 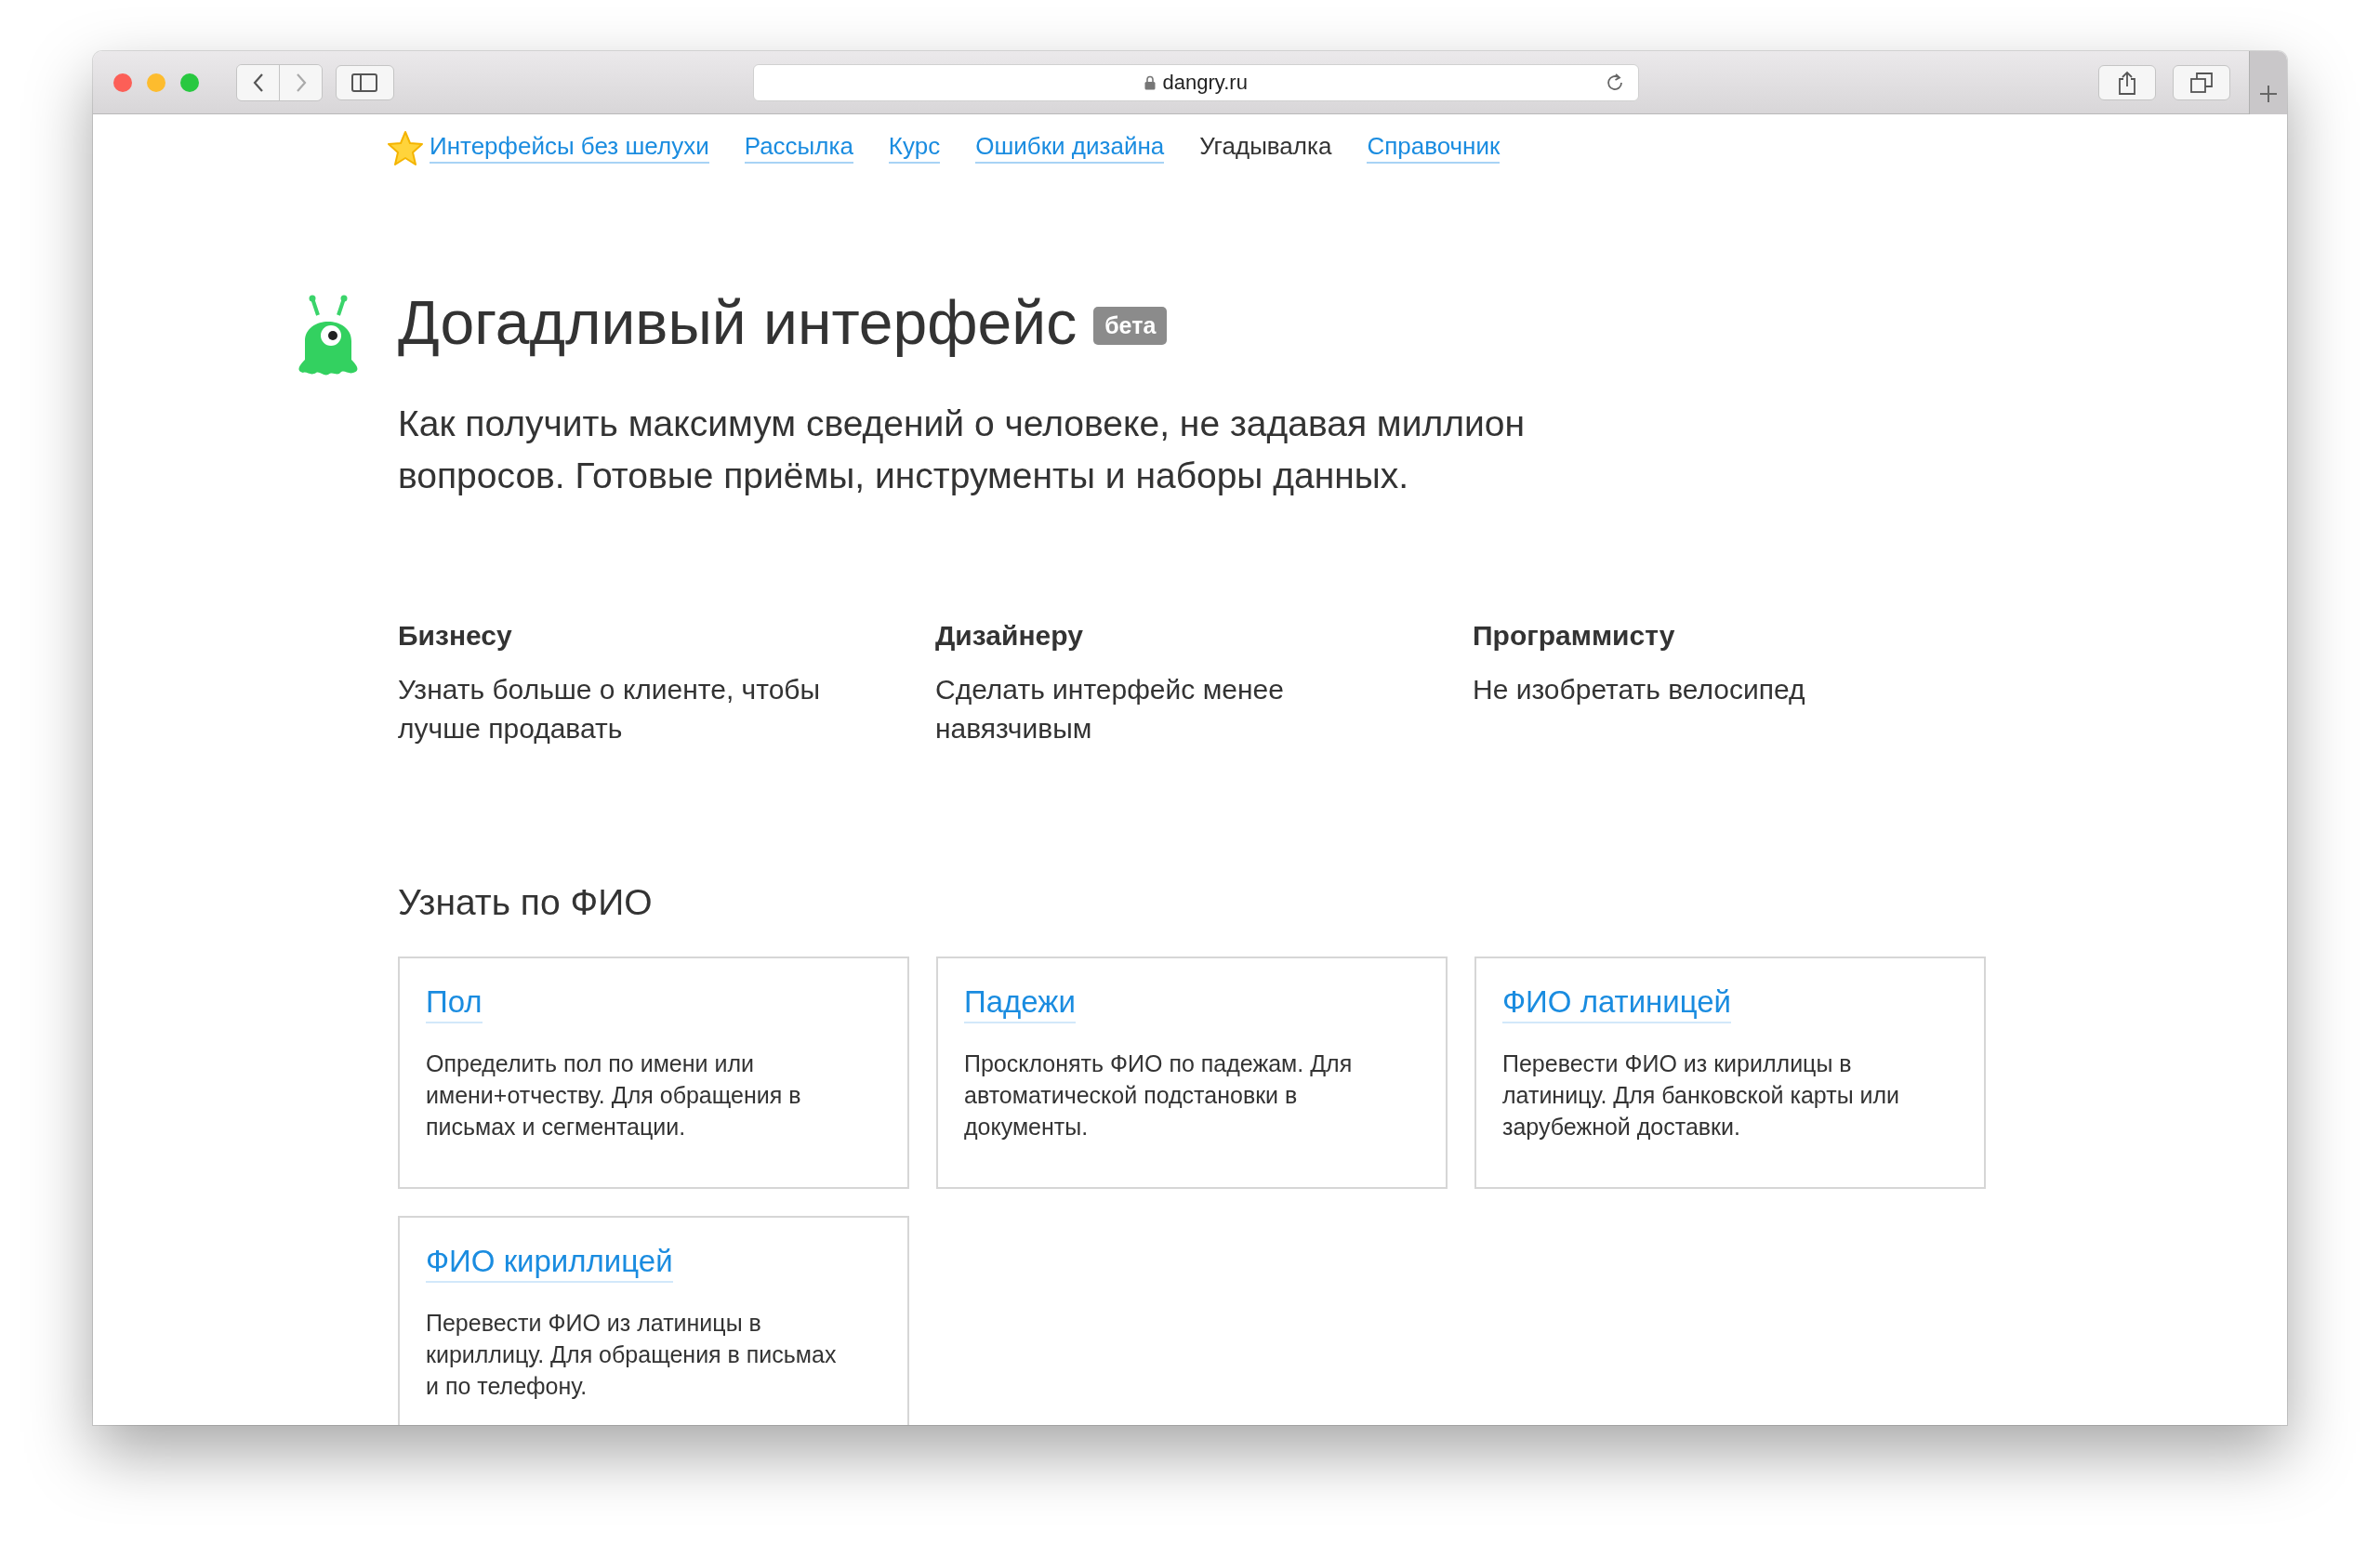 I want to click on tabs-button, so click(x=2201, y=82).